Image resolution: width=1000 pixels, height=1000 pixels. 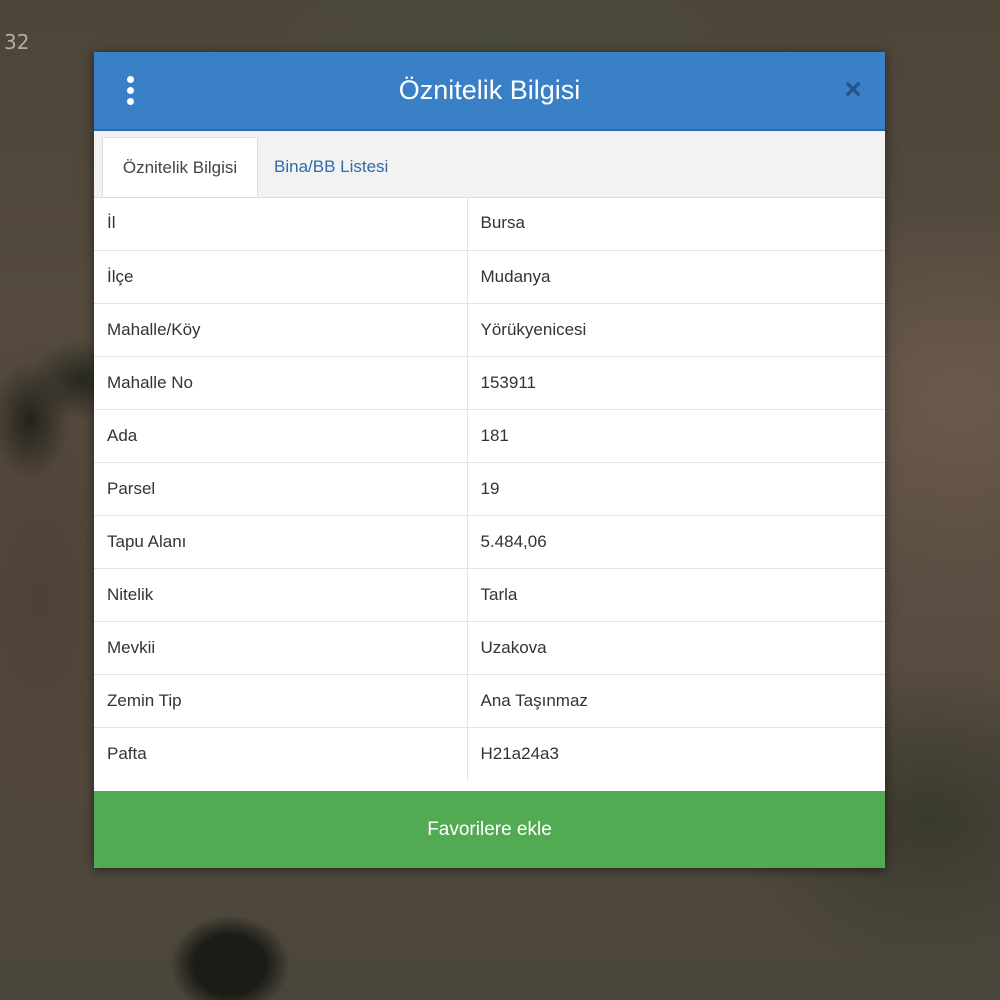 I want to click on row-key: İl, so click(x=281, y=223).